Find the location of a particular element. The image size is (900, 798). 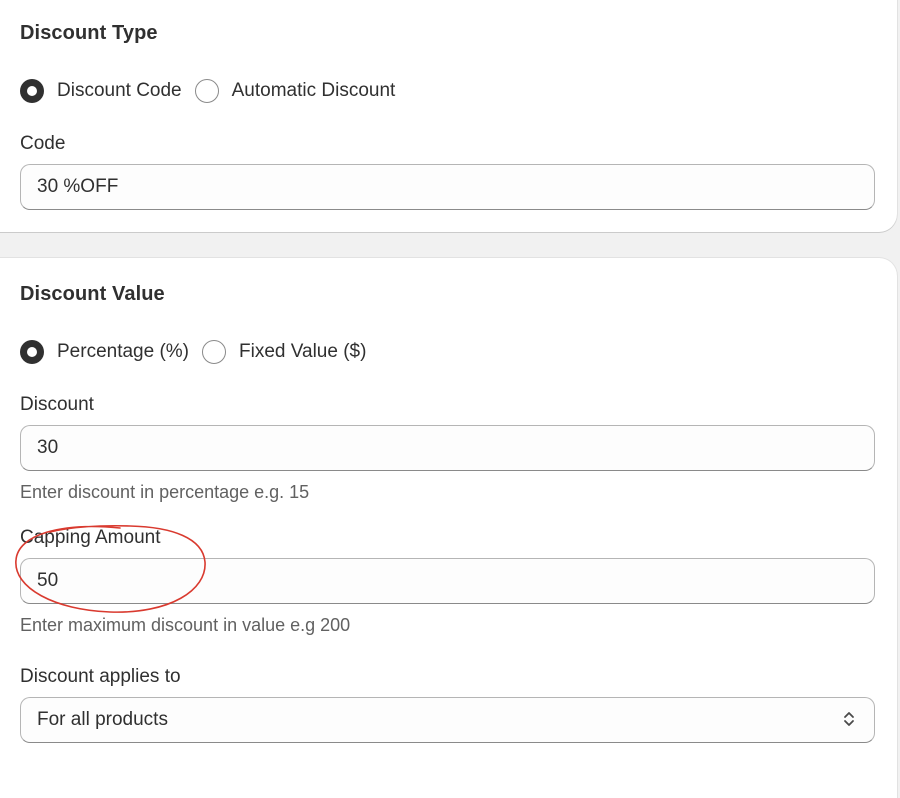

discount-label: Discount is located at coordinates (57, 404).